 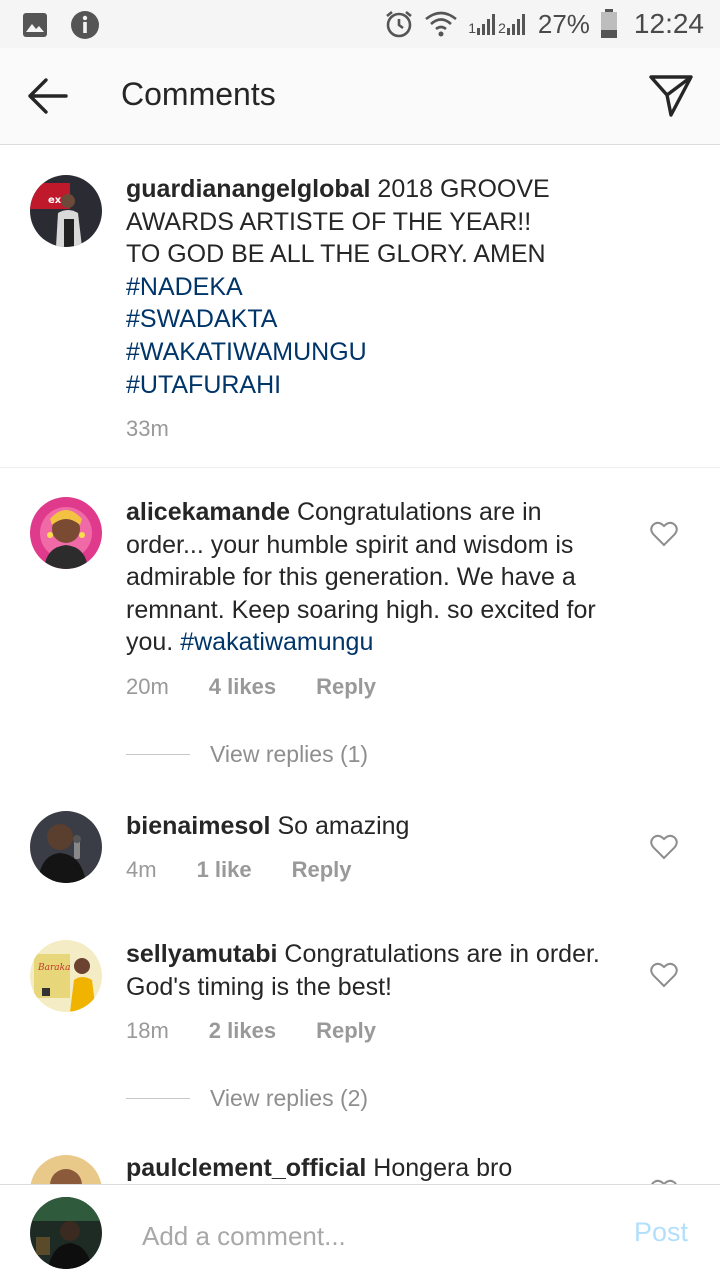 I want to click on comment-username: bienaimesol, so click(x=198, y=826).